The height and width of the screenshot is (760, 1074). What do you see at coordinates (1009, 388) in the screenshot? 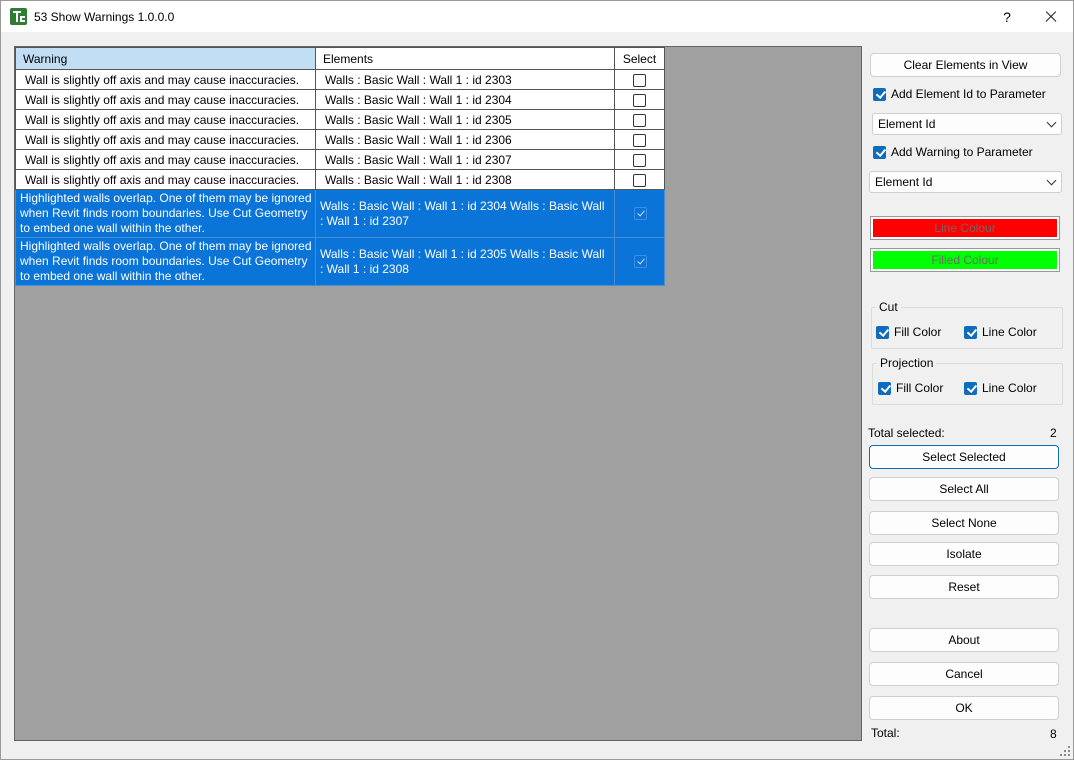
I see `projection-line-color-label: Line Color` at bounding box center [1009, 388].